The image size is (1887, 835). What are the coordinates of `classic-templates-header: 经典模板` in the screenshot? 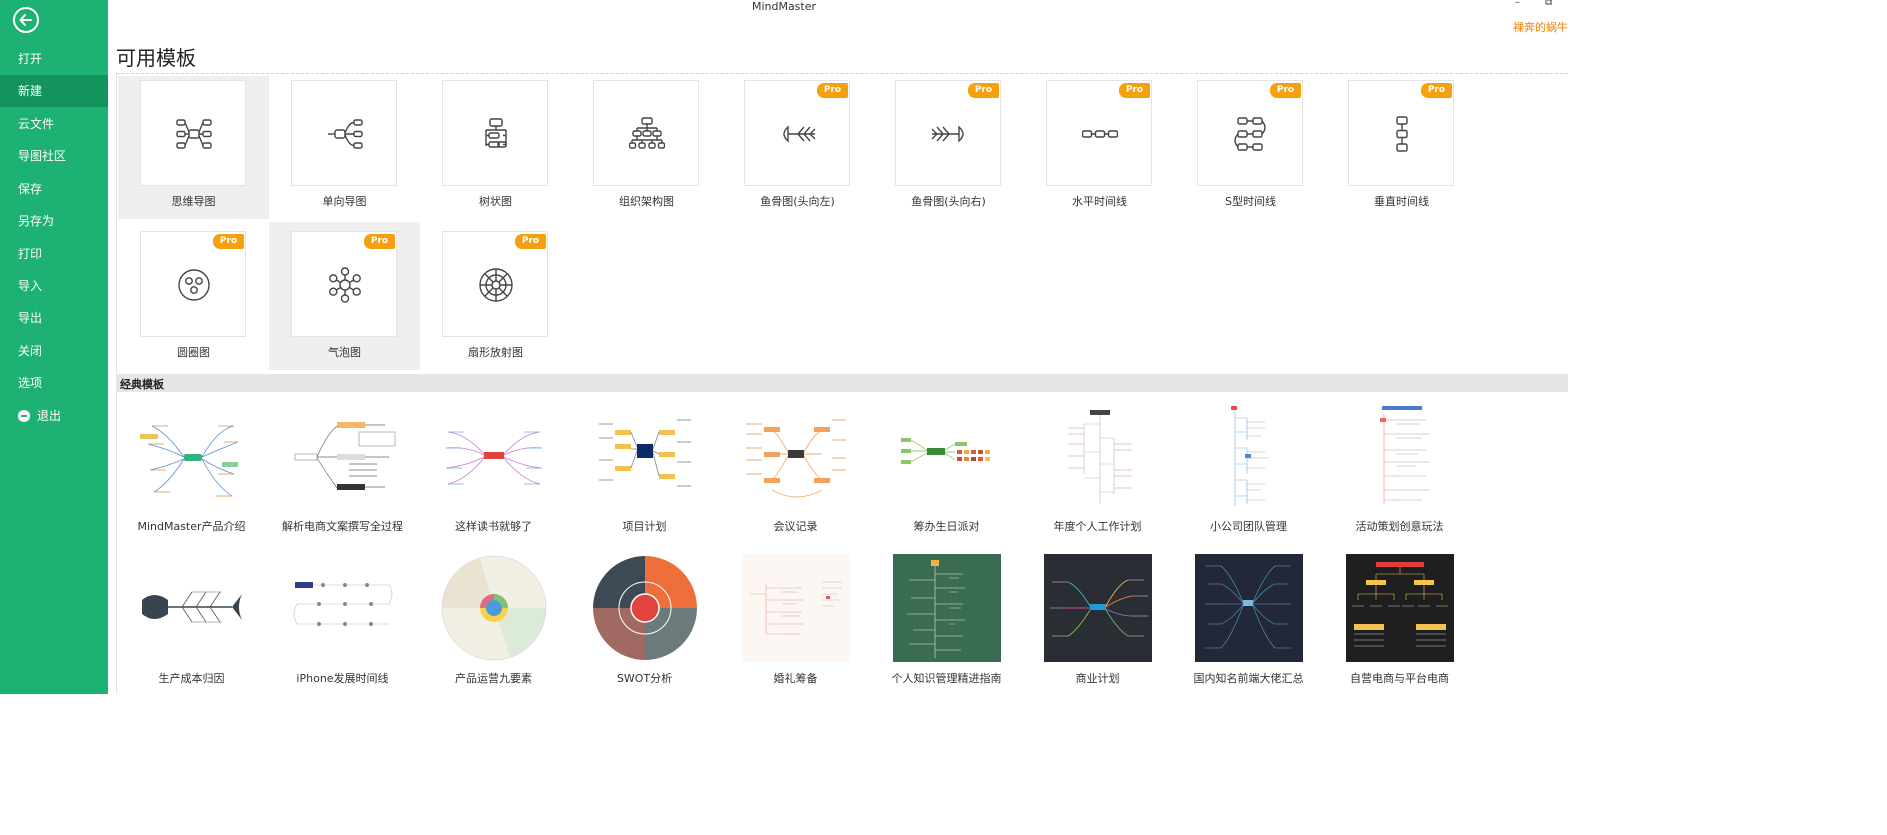 It's located at (842, 383).